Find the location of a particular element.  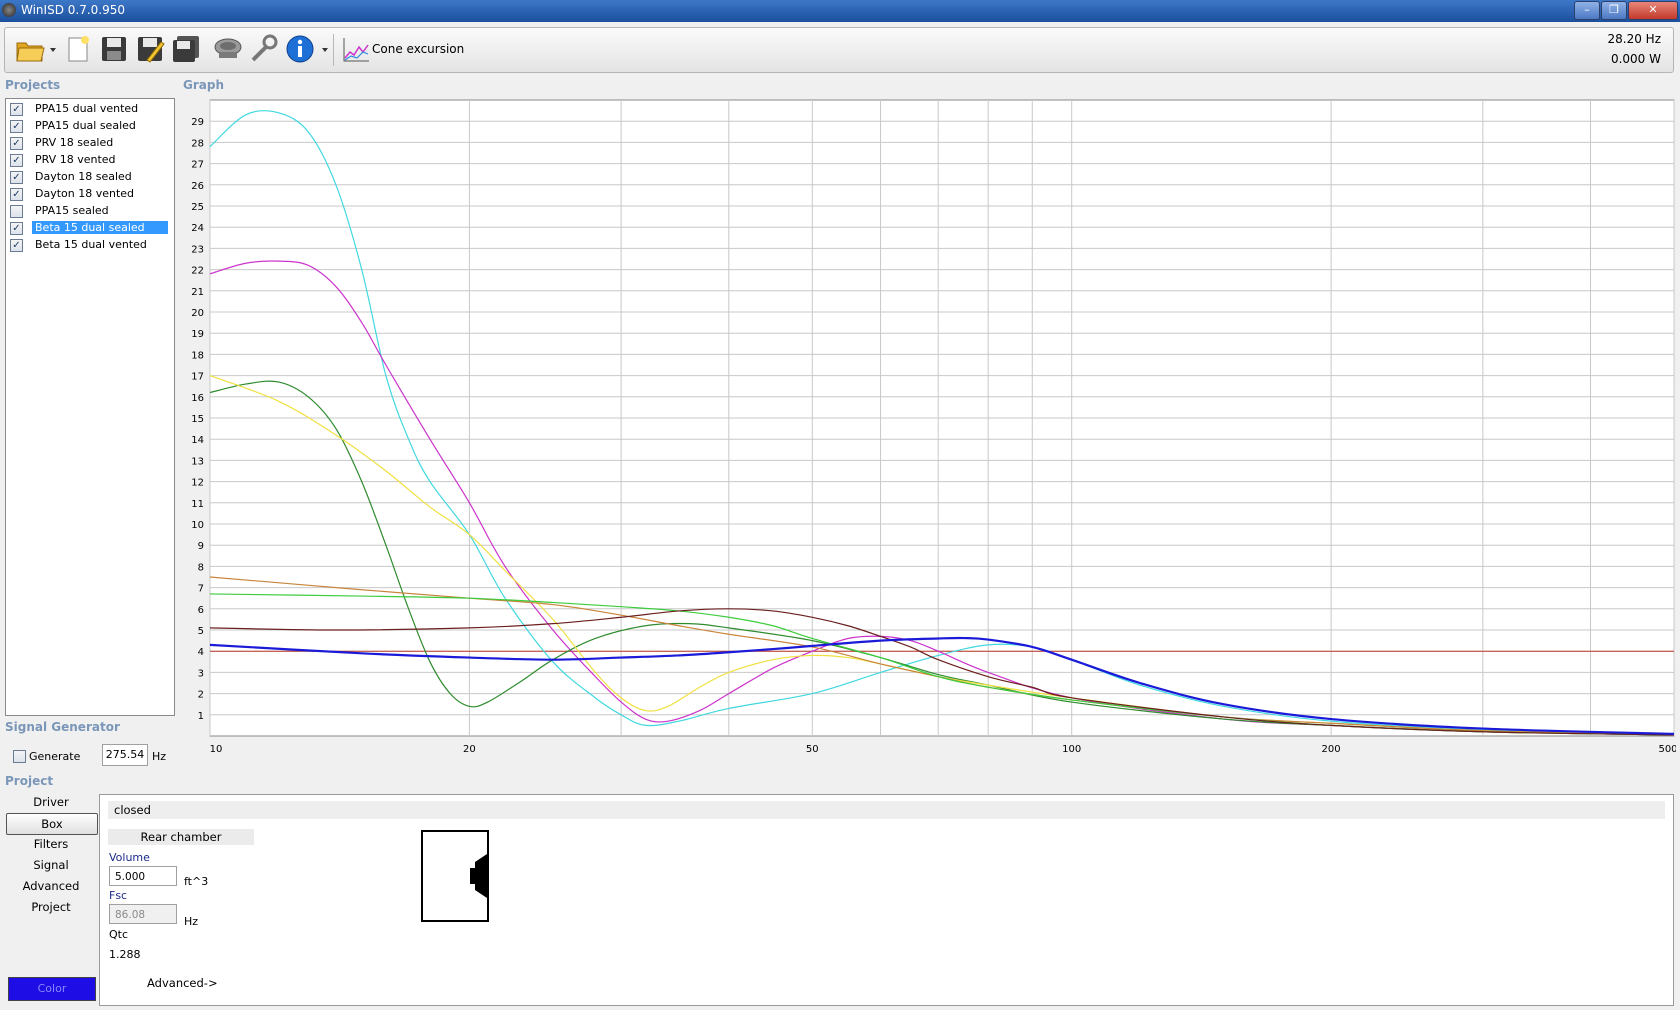

info-dropdown-arrow-icon is located at coordinates (325, 50).